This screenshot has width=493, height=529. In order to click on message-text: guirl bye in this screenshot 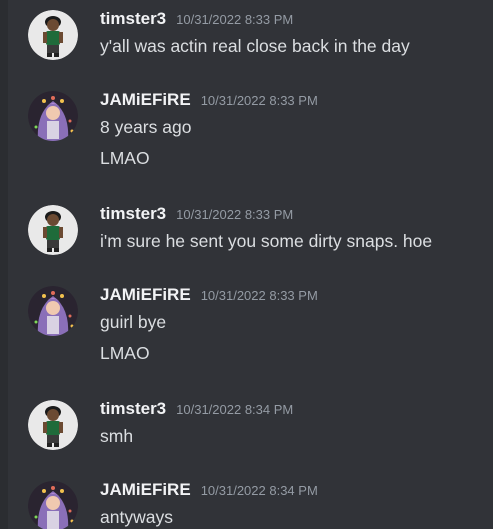, I will do `click(133, 322)`.